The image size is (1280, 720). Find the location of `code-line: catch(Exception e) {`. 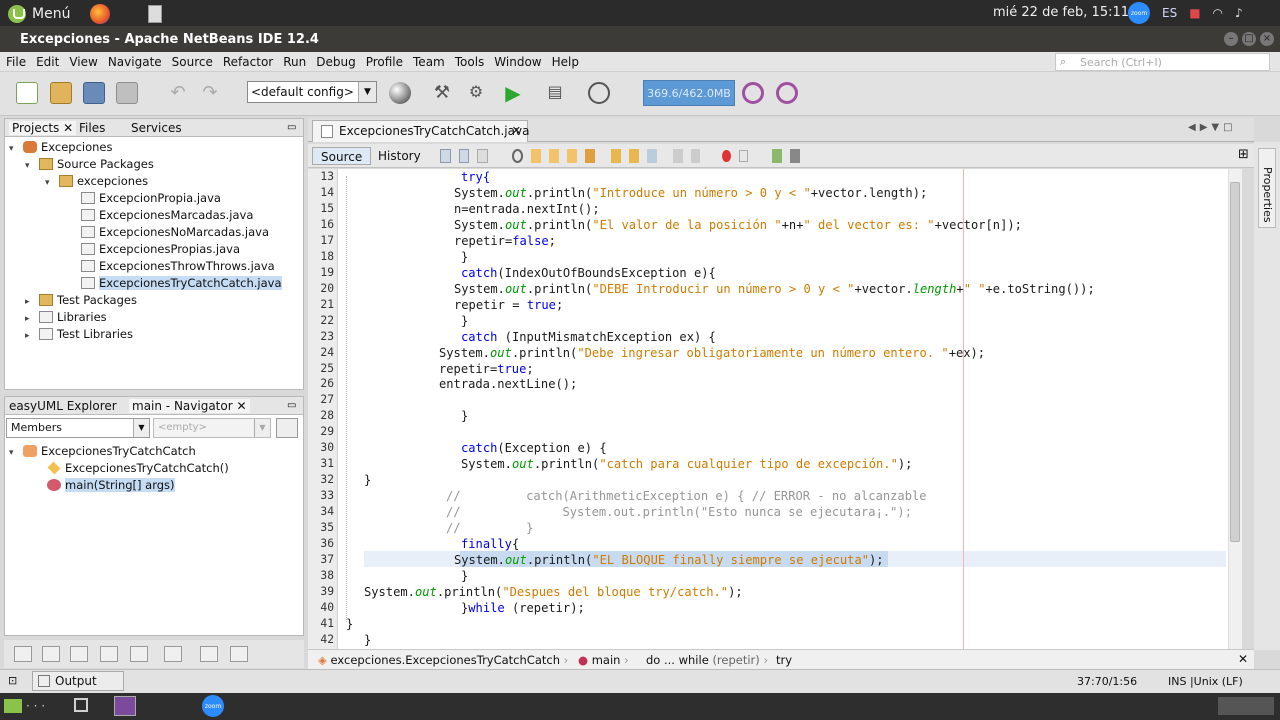

code-line: catch(Exception e) { is located at coordinates (534, 448).